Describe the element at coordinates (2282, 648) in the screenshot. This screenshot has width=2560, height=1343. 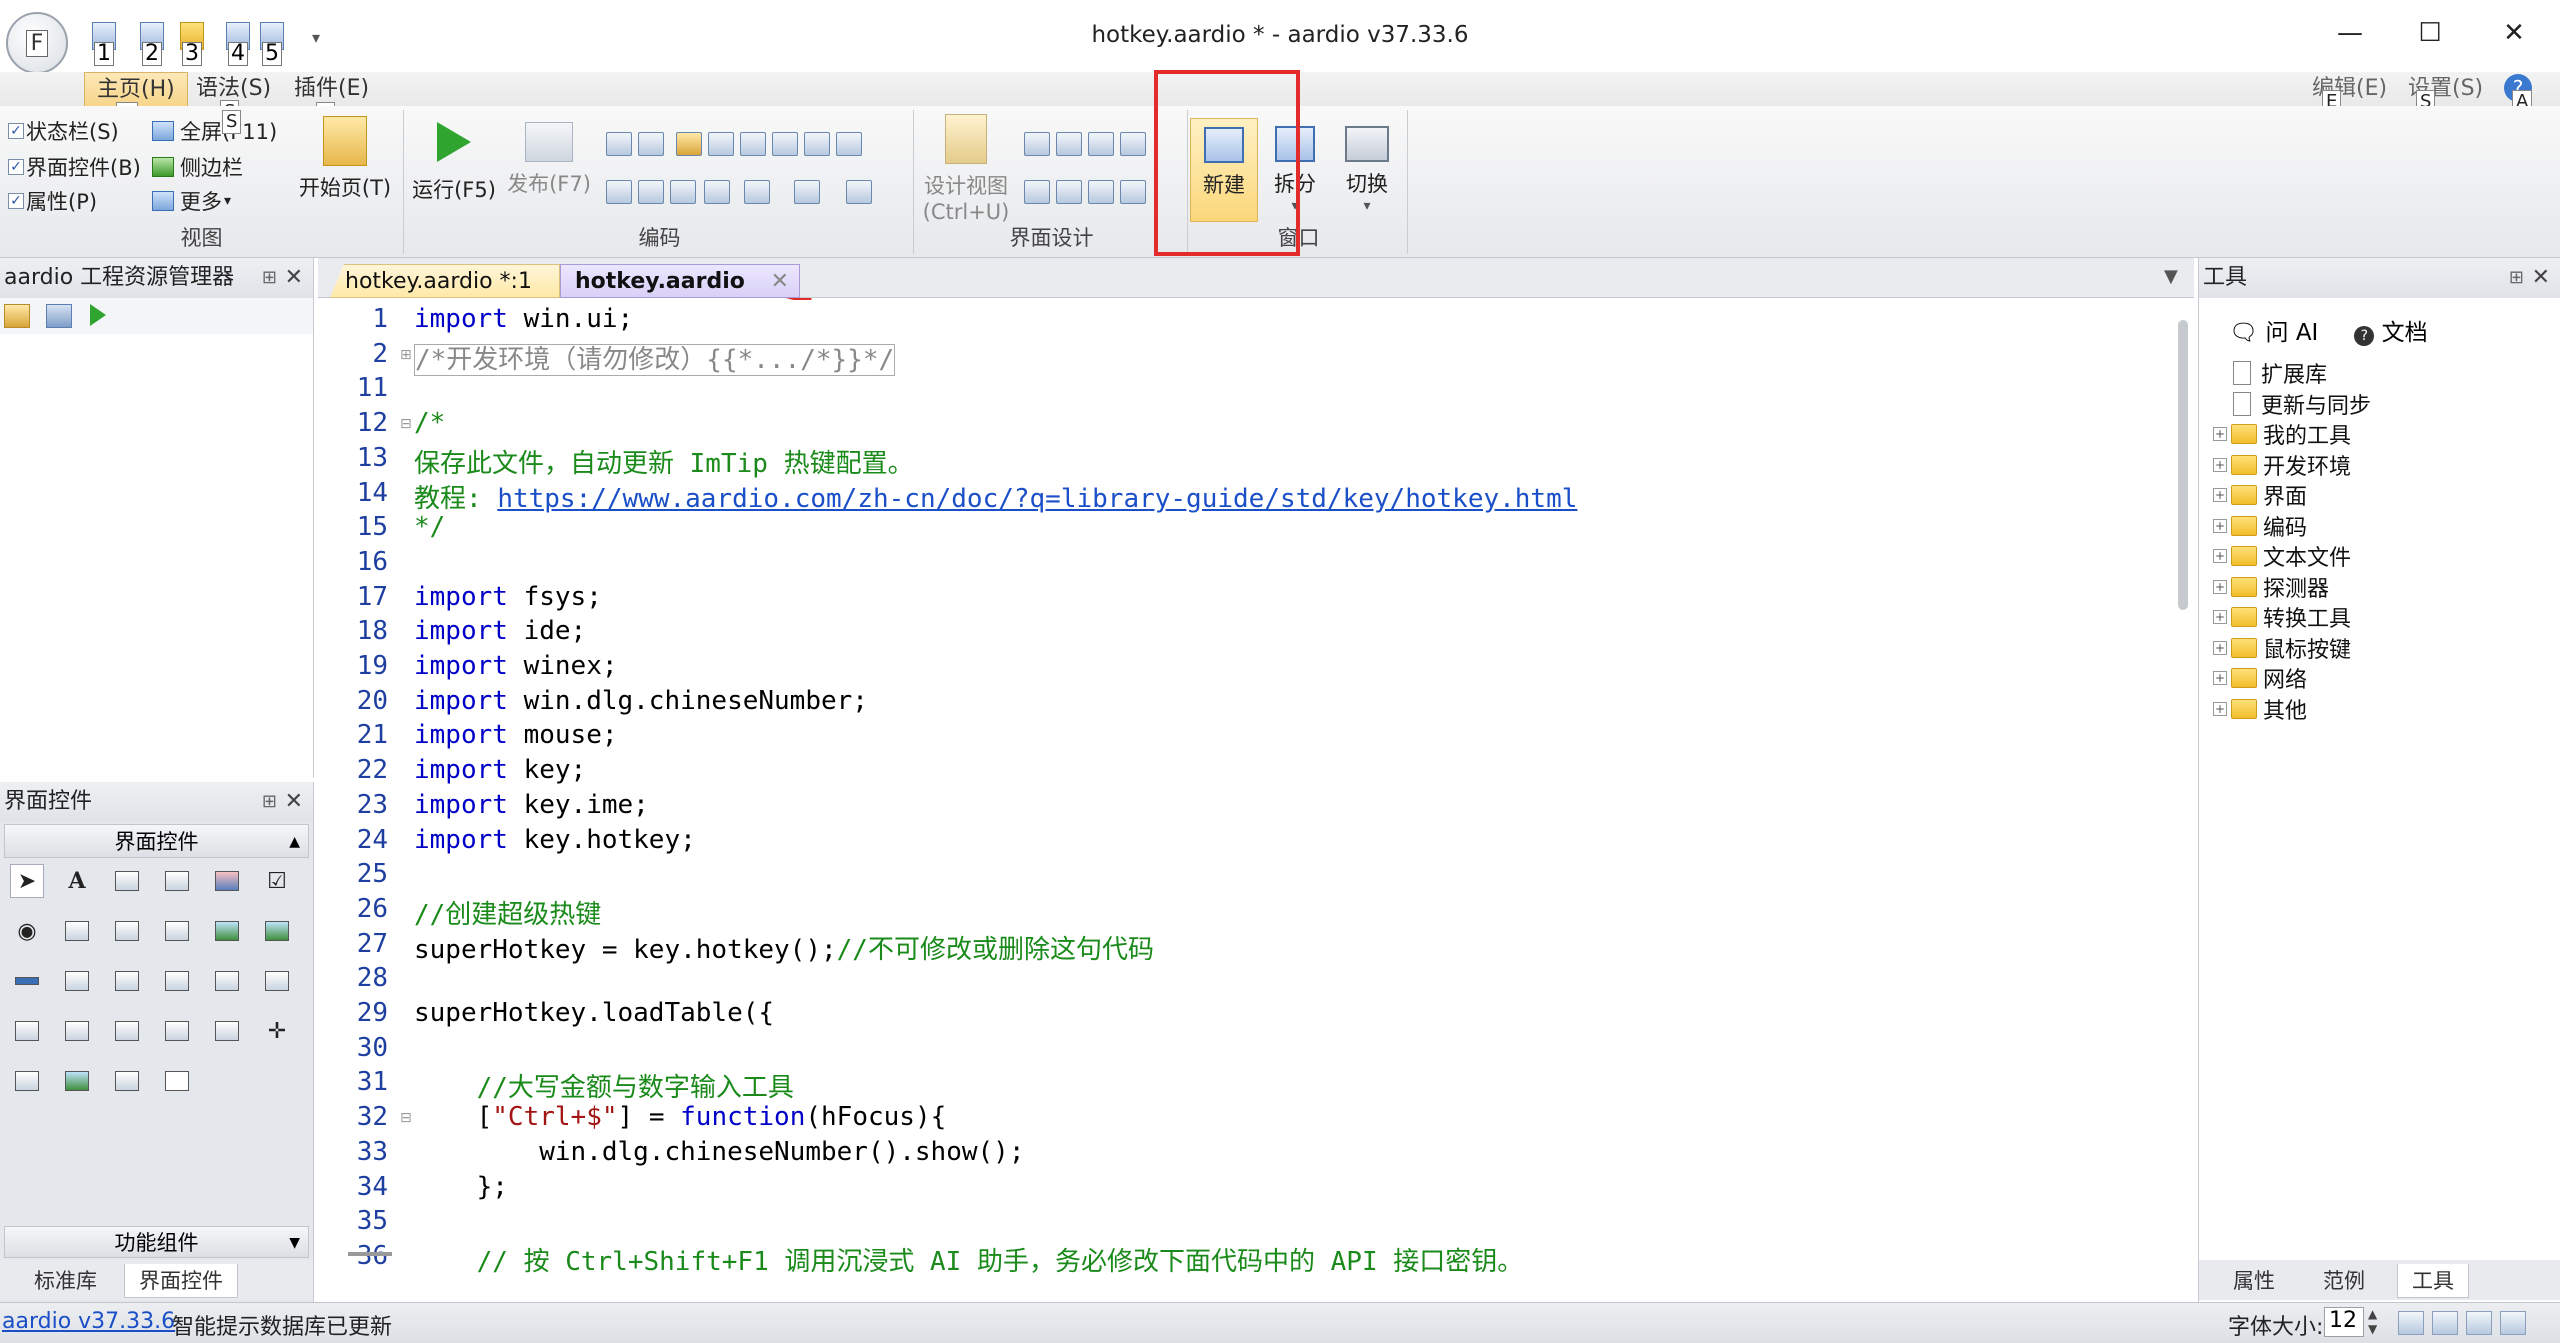
I see `tree-item: + 鼠标按键` at that location.